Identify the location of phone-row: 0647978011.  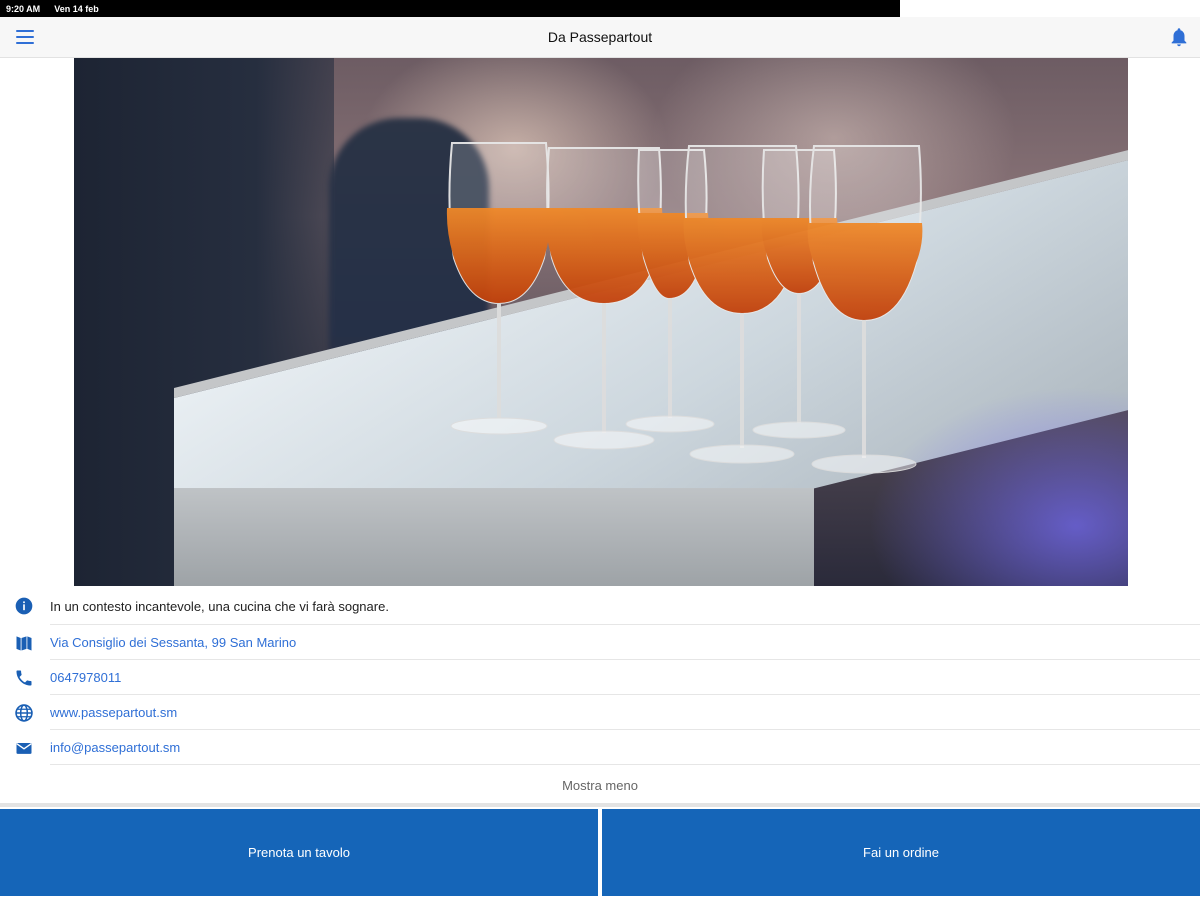
(600, 677).